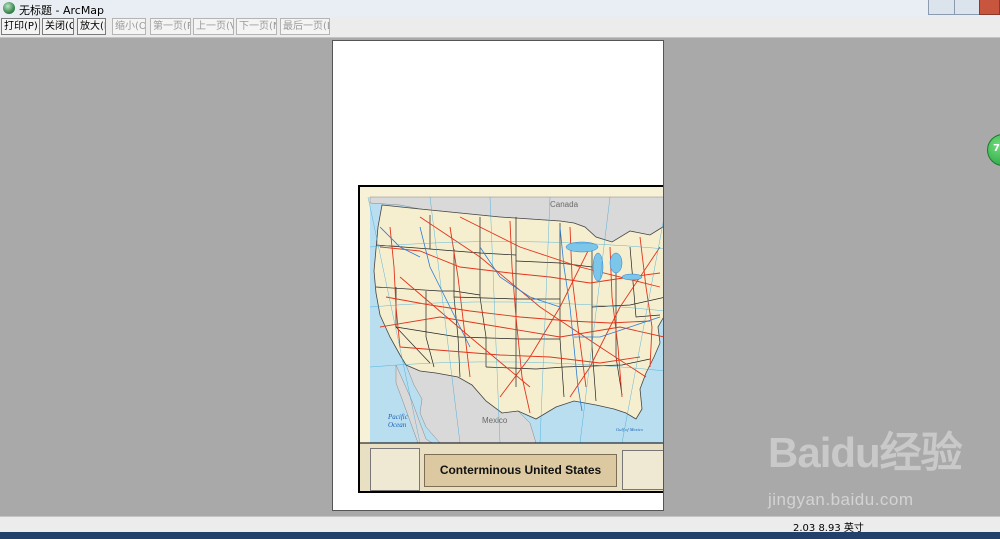 The width and height of the screenshot is (1000, 539). What do you see at coordinates (62, 10) in the screenshot?
I see `window-title: 无标题 - ArcMap` at bounding box center [62, 10].